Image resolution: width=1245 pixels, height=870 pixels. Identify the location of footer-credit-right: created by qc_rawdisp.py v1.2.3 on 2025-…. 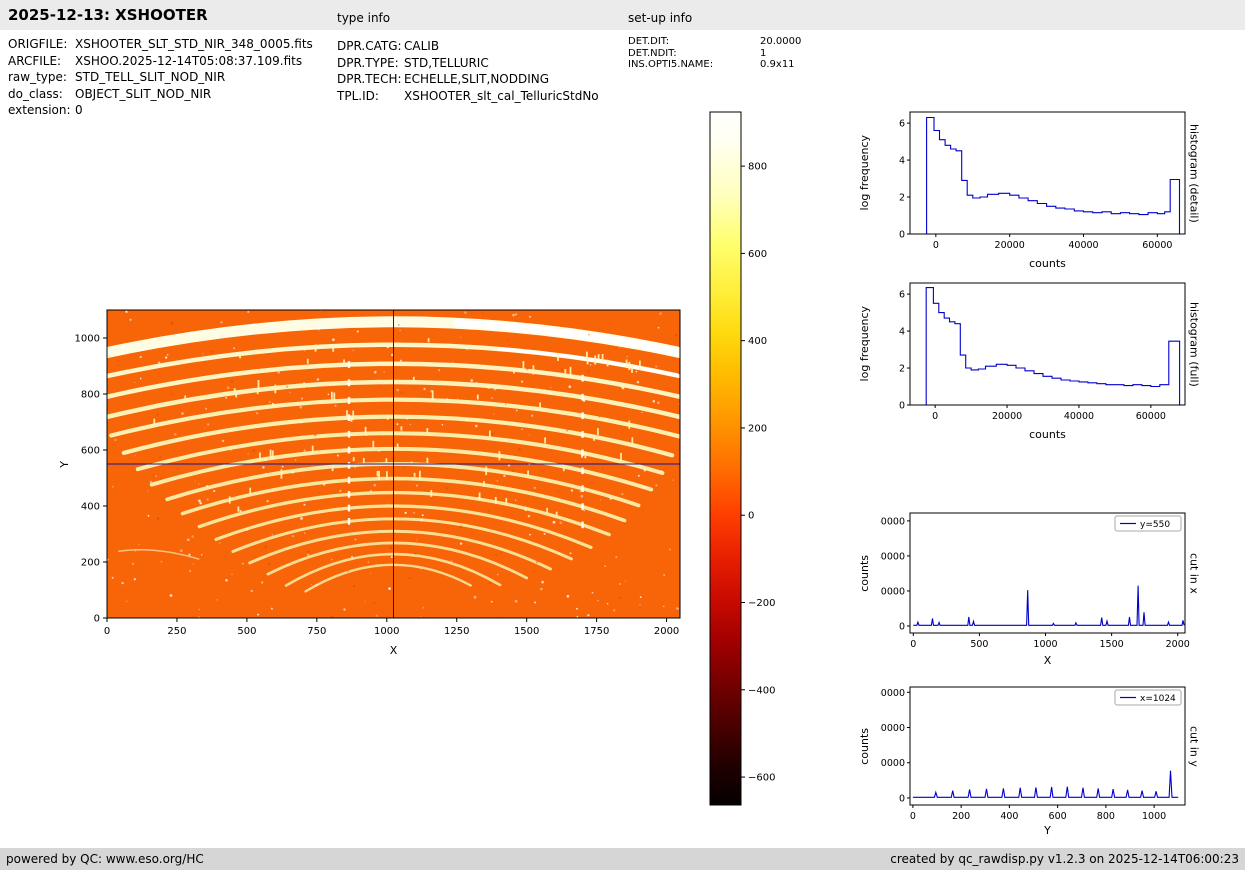
(1064, 859).